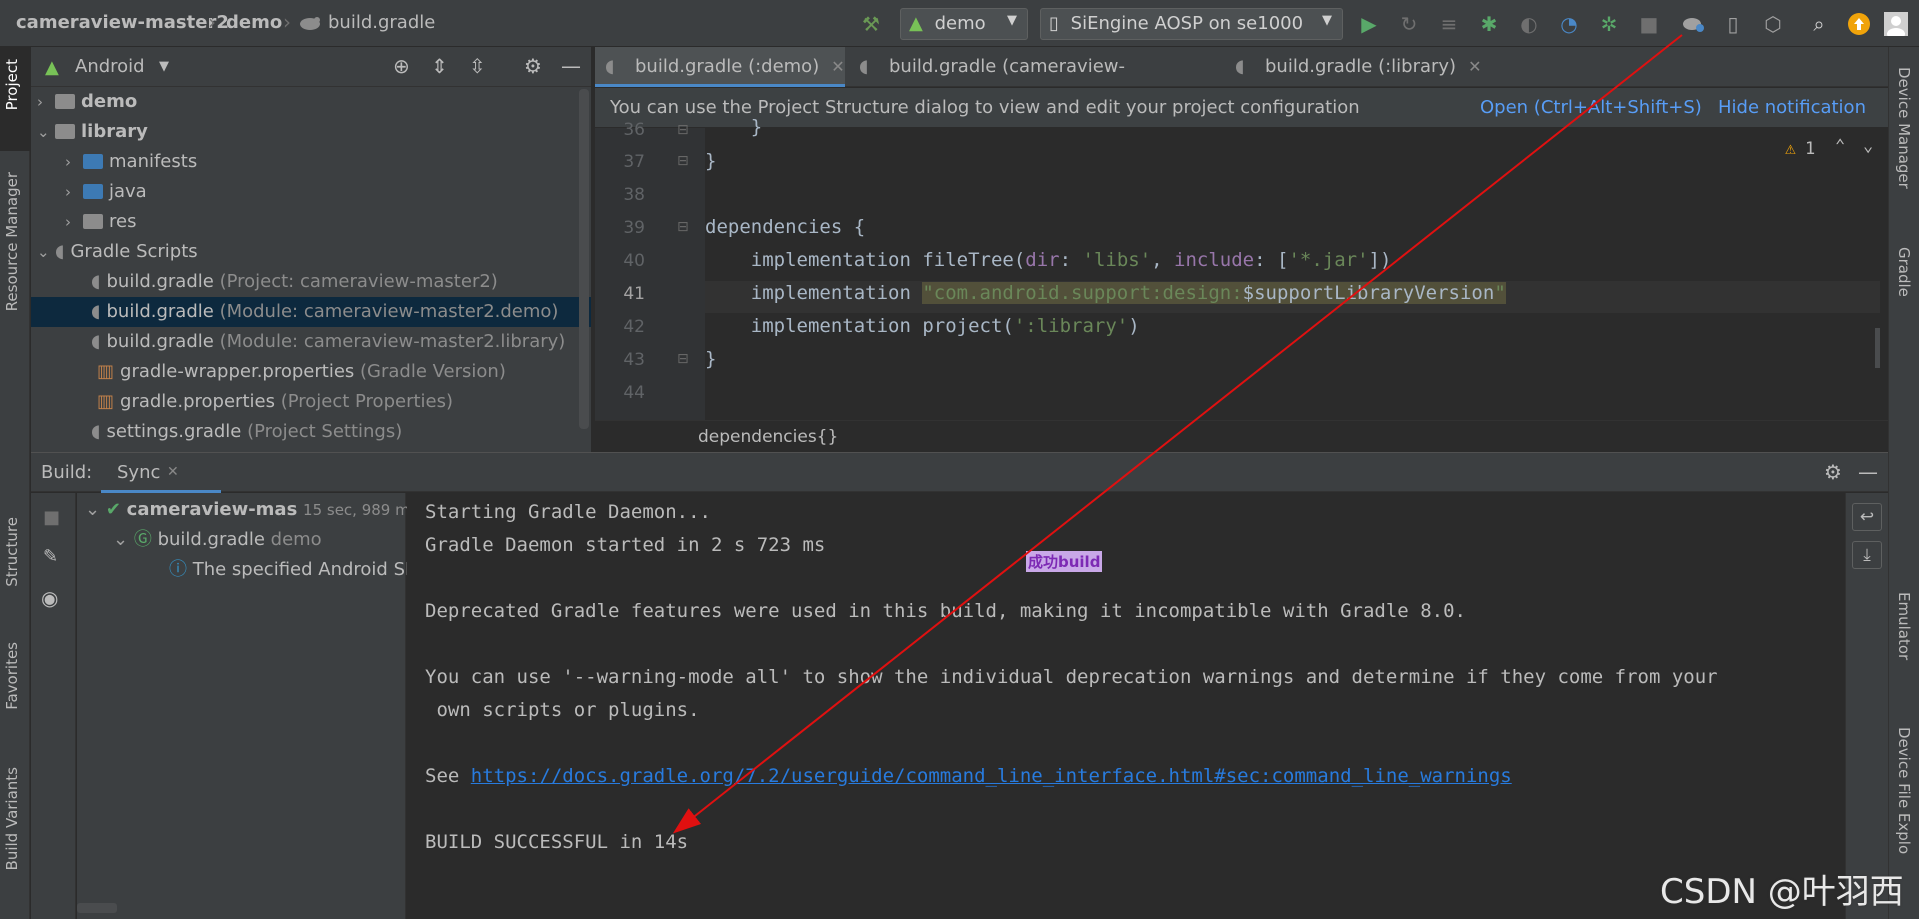  I want to click on watermark: CSDN @叶羽西, so click(1782, 892).